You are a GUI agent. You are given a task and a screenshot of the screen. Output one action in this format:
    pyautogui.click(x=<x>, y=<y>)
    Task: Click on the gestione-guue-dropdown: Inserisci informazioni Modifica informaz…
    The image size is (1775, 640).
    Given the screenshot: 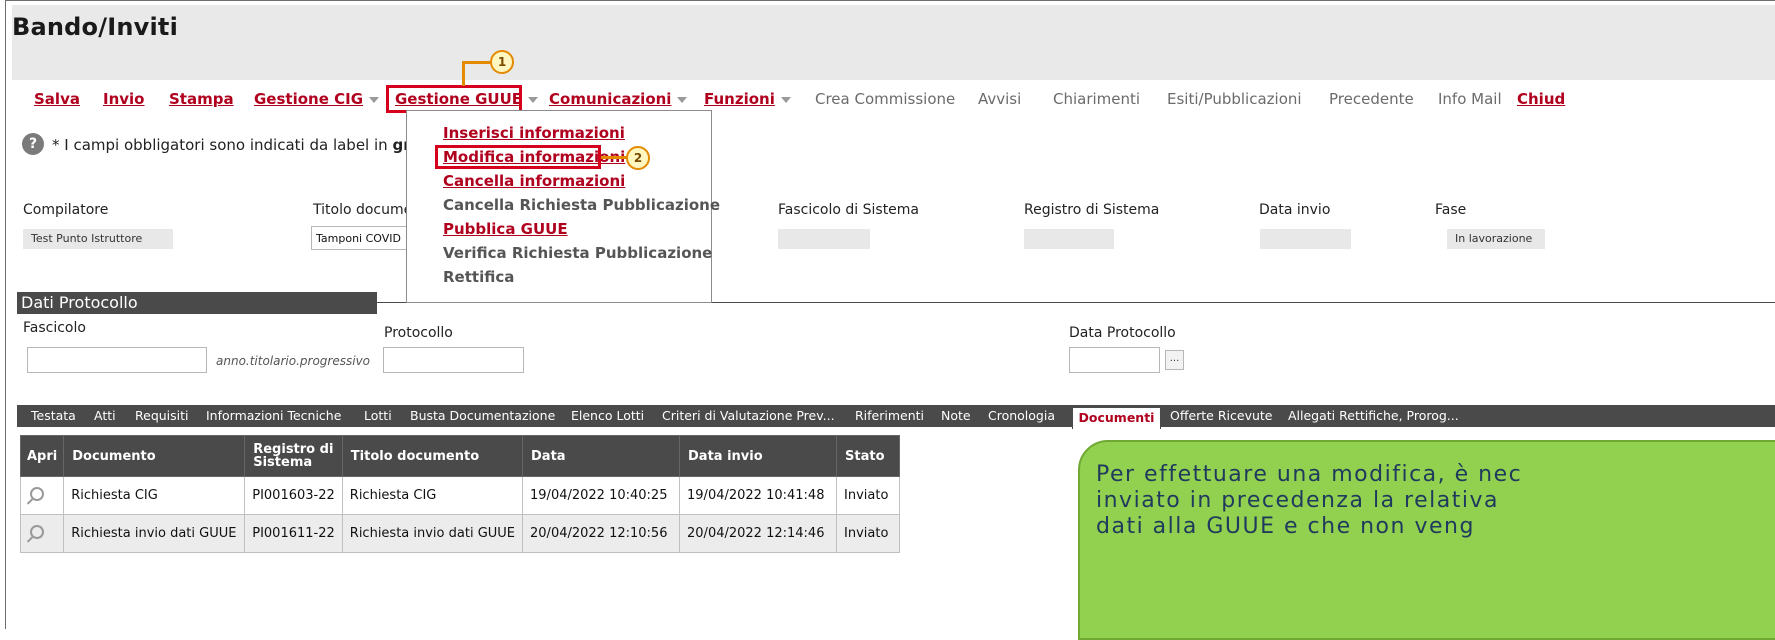 What is the action you would take?
    pyautogui.click(x=563, y=206)
    